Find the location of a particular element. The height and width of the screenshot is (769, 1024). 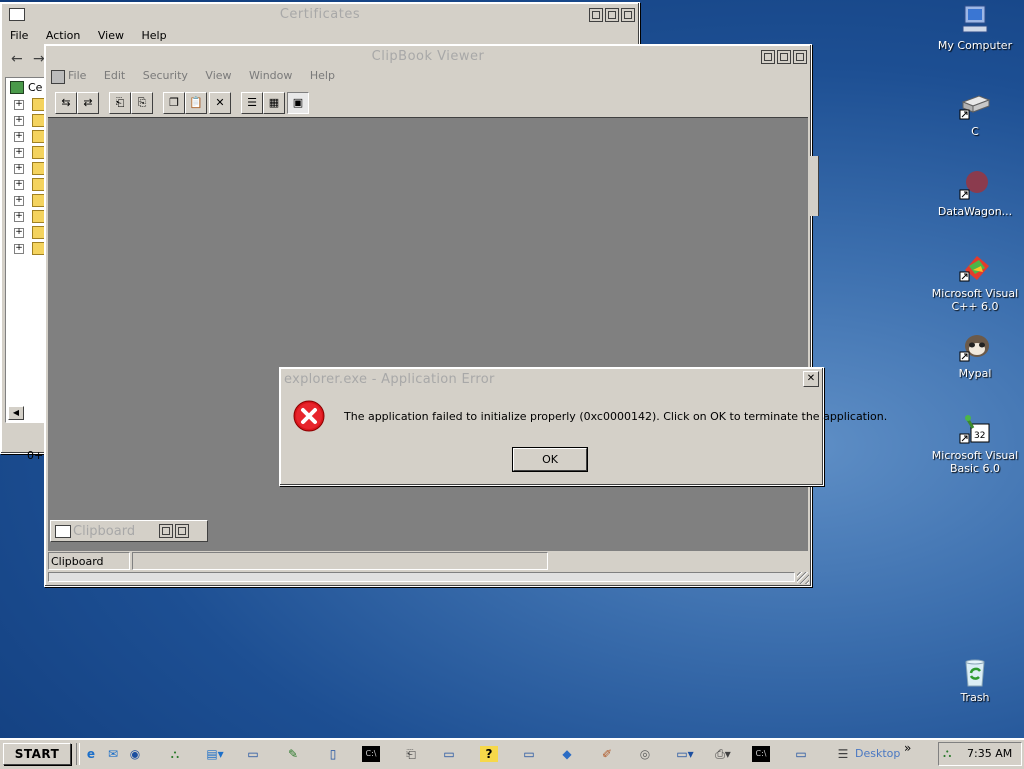

start-button-label: START is located at coordinates (37, 754).